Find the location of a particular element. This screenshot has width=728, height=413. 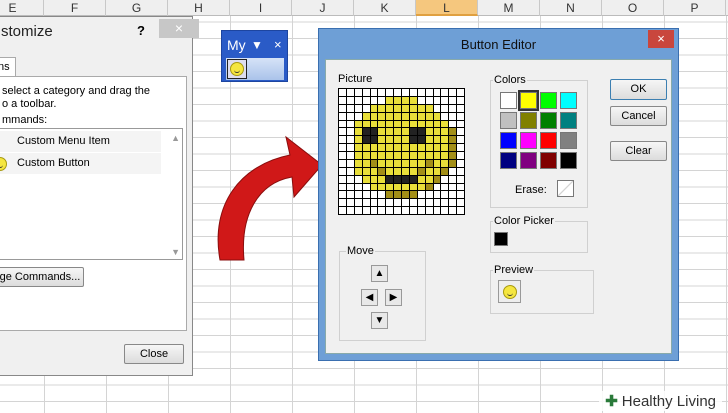

commands-list: Custom Menu Item Custom Button ▲ ▼ is located at coordinates (91, 194).